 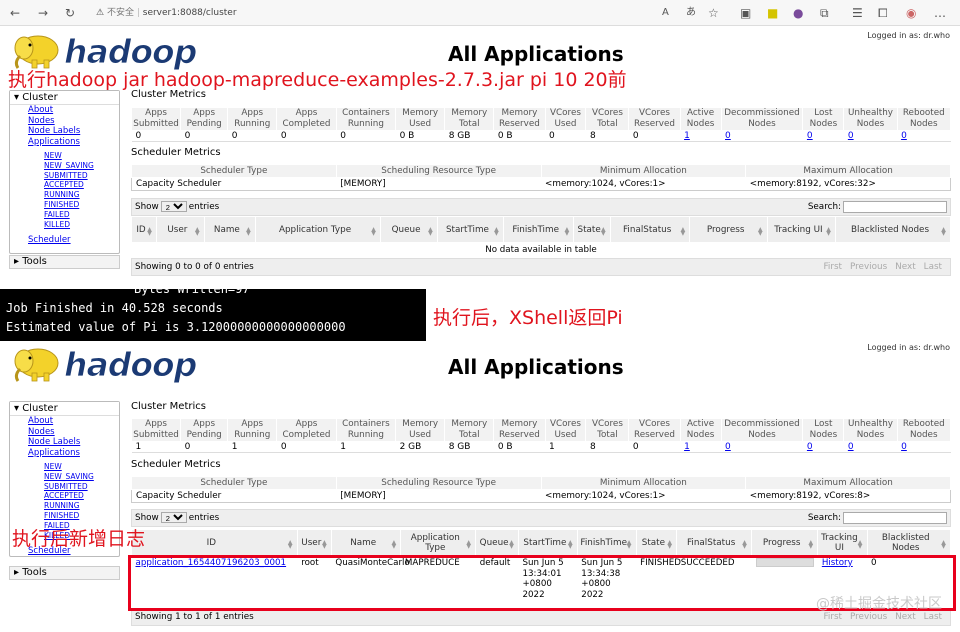 I want to click on back-icon: ←, so click(x=15, y=13).